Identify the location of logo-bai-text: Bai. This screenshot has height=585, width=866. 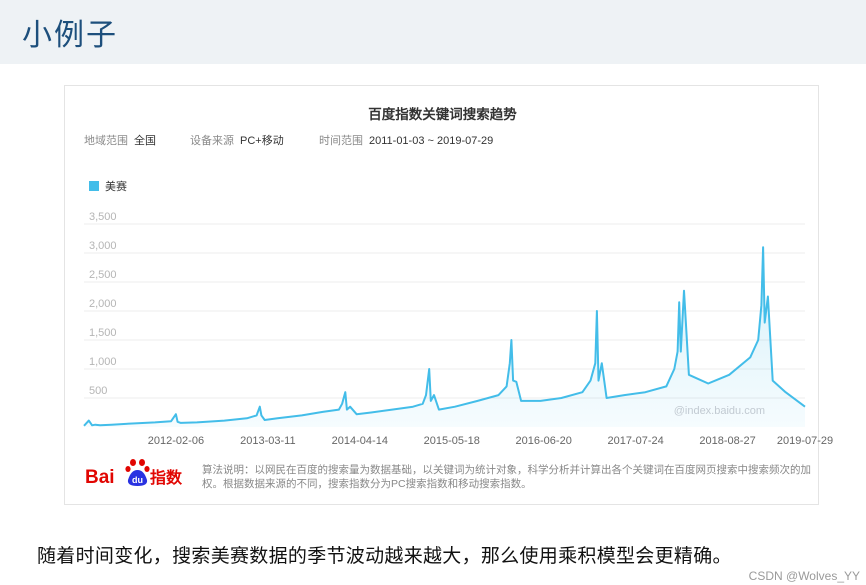
(100, 477).